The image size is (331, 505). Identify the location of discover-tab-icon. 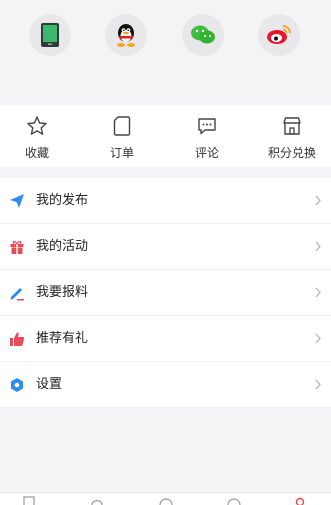
(166, 500).